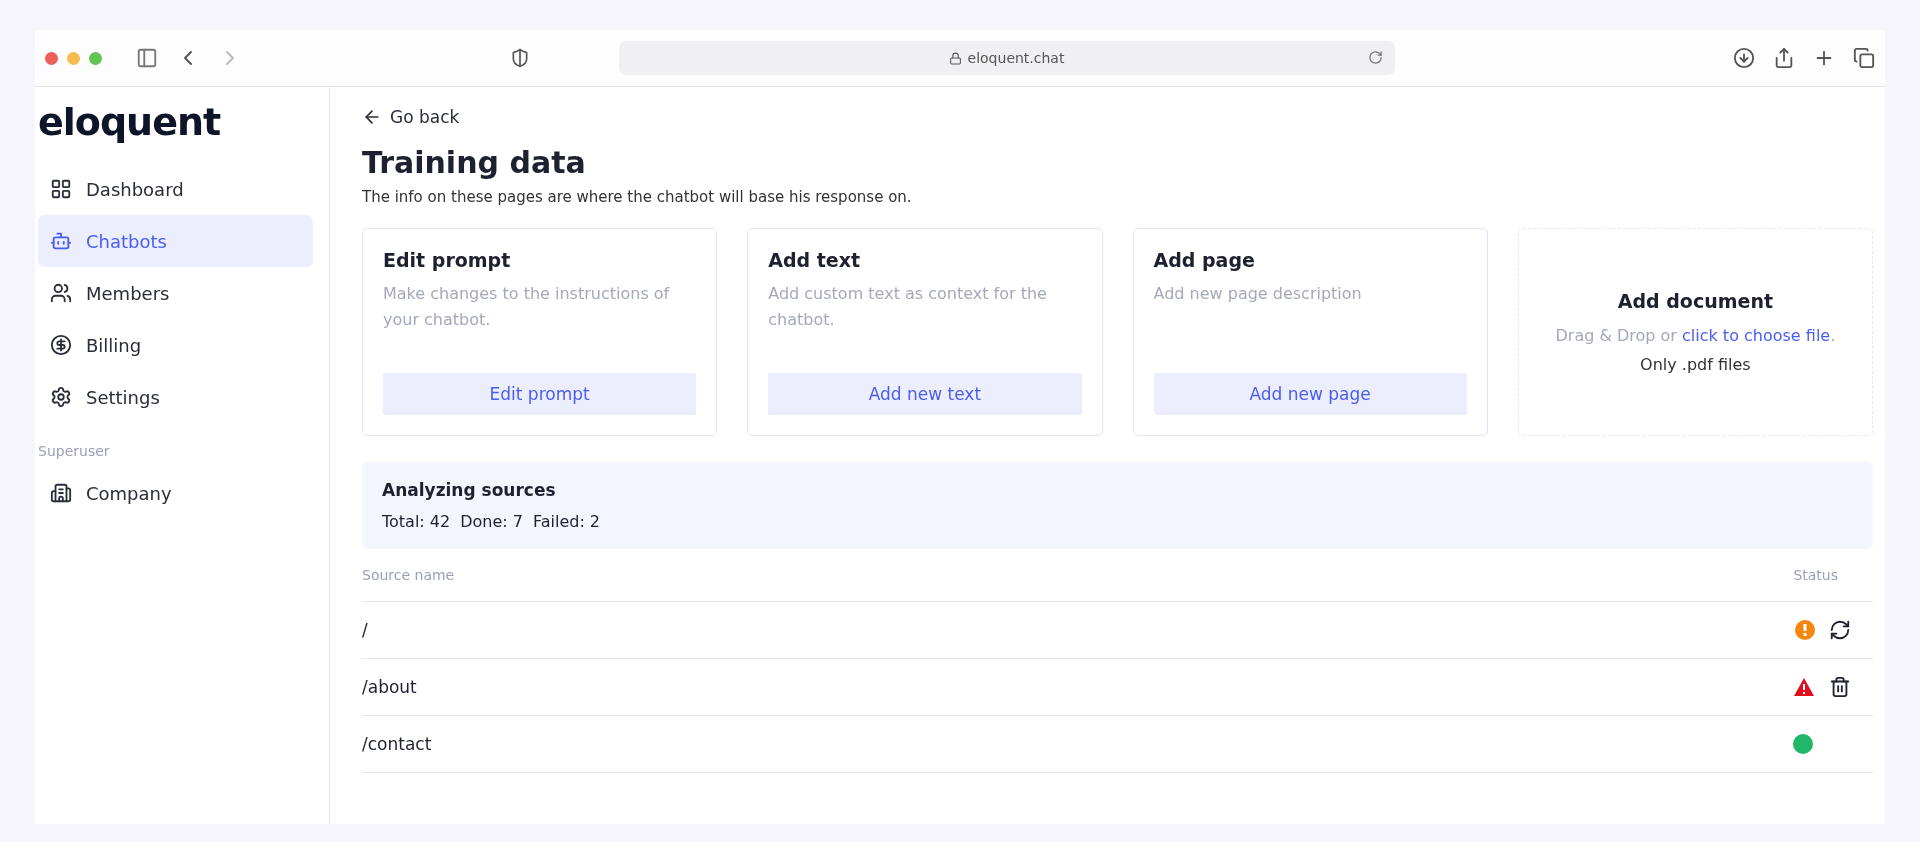 The height and width of the screenshot is (842, 1920). I want to click on stat-text: Total: 42, so click(416, 521).